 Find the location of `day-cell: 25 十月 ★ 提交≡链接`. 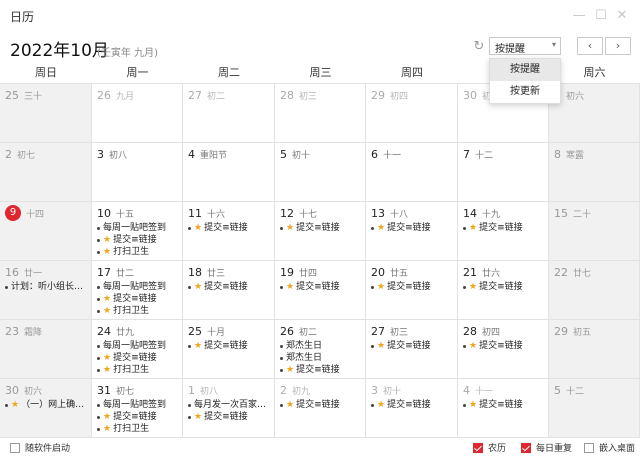

day-cell: 25 十月 ★ 提交≡链接 is located at coordinates (229, 349).